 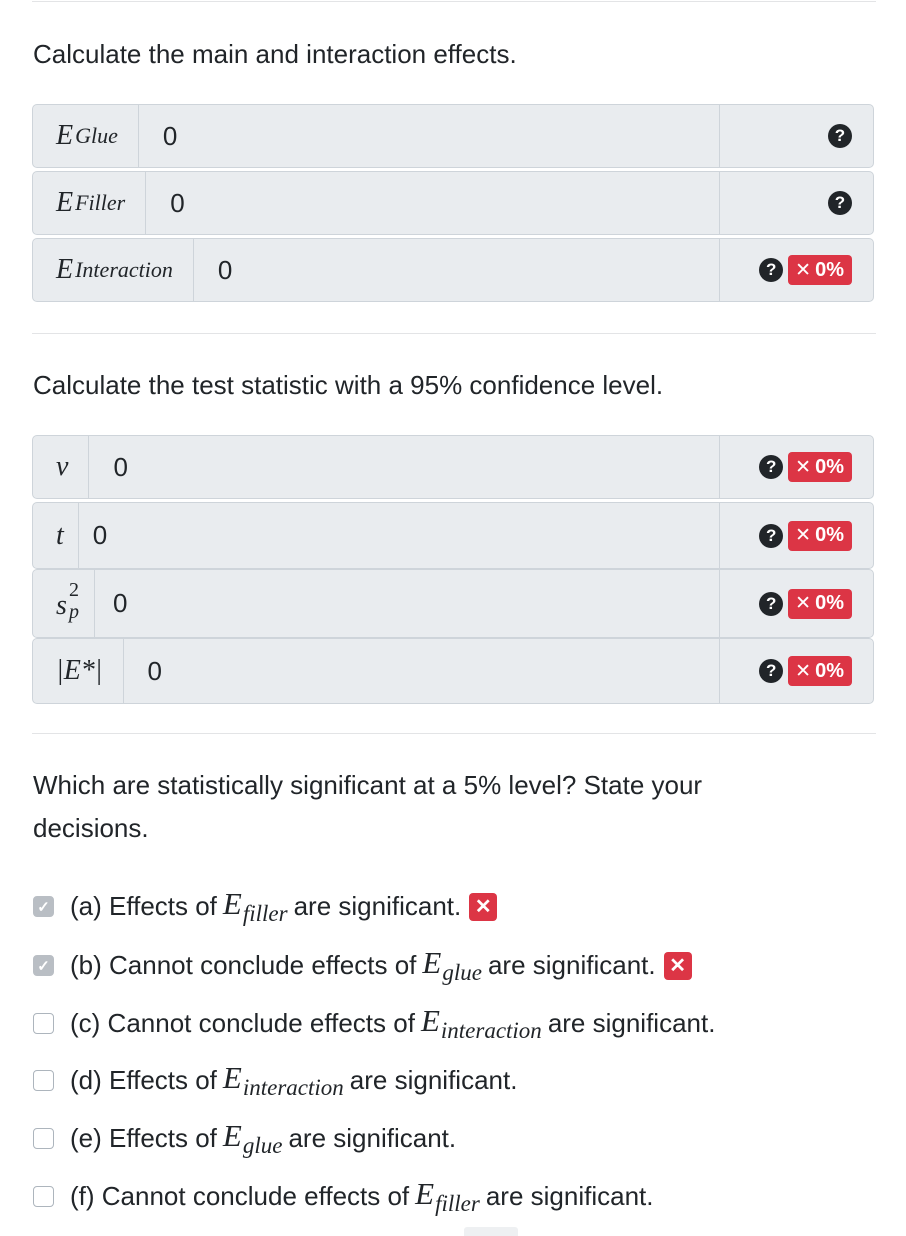 I want to click on t-label: t, so click(x=56, y=535).